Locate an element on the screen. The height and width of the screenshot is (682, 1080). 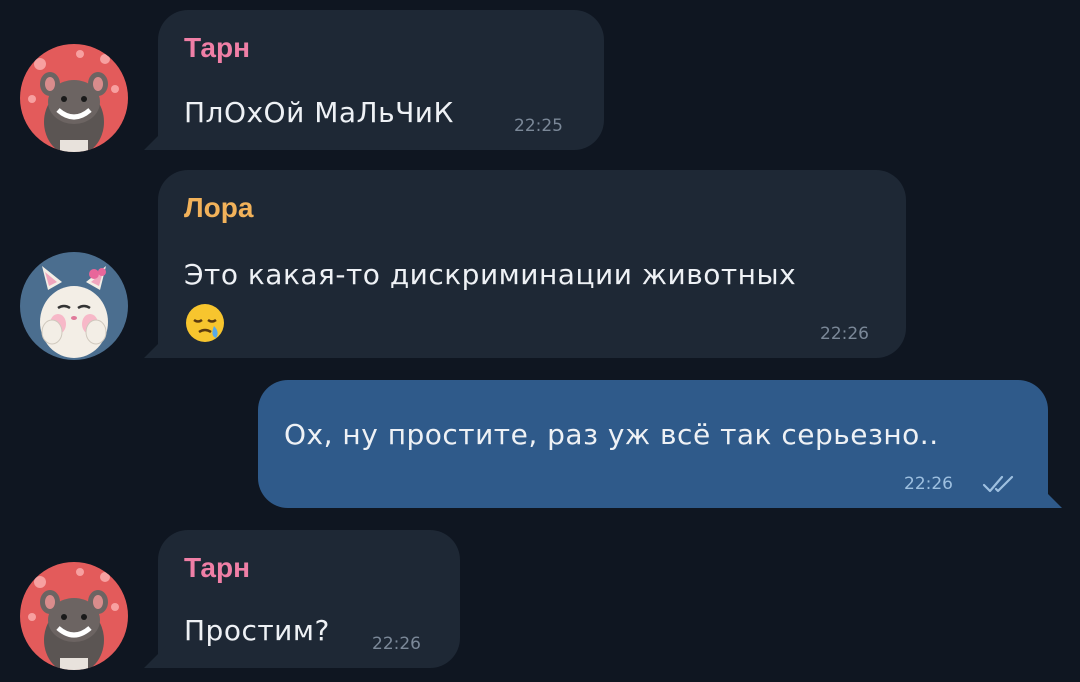
message-time: 22:25 is located at coordinates (538, 126).